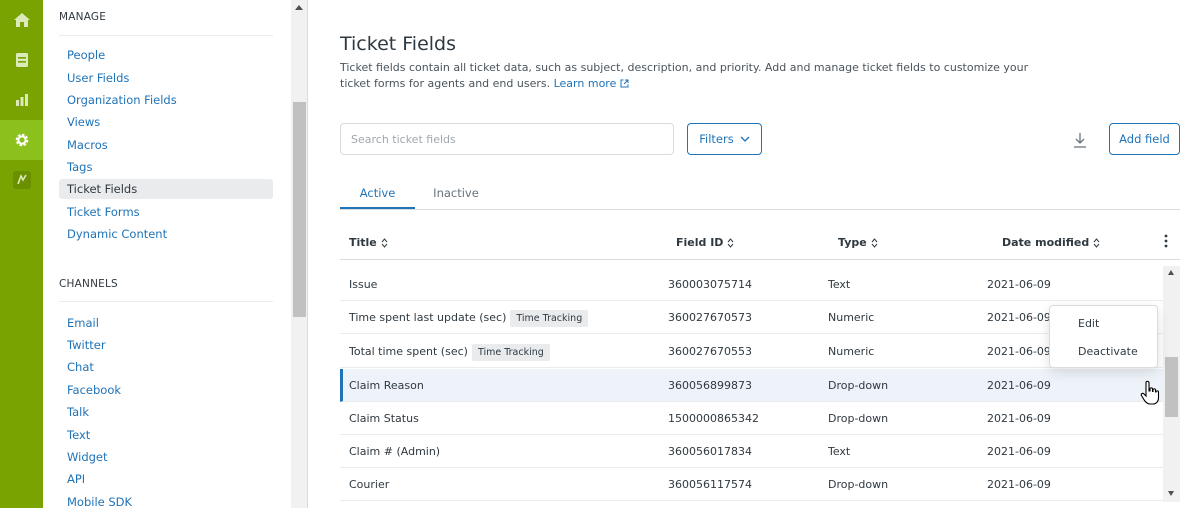 This screenshot has height=508, width=1190. I want to click on cell-field-id: 360056899873, so click(710, 385).